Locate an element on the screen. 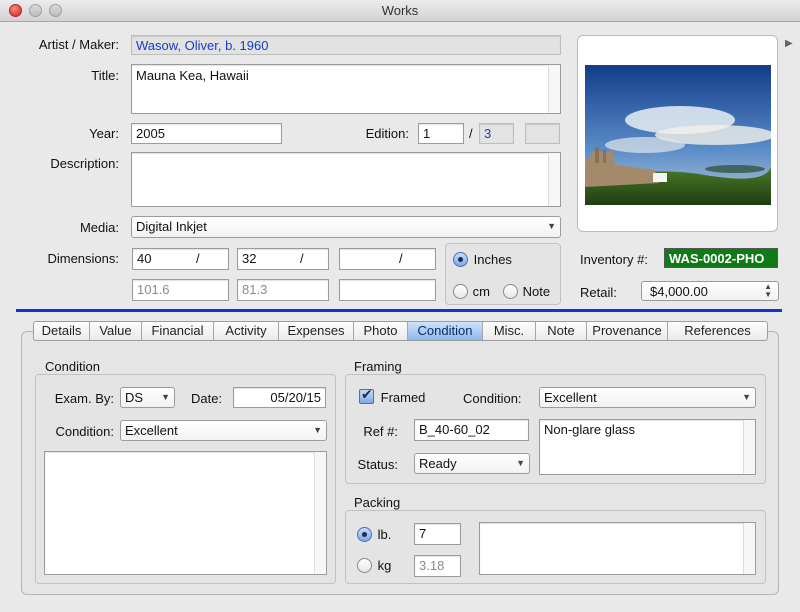  title-bar: Works is located at coordinates (400, 11).